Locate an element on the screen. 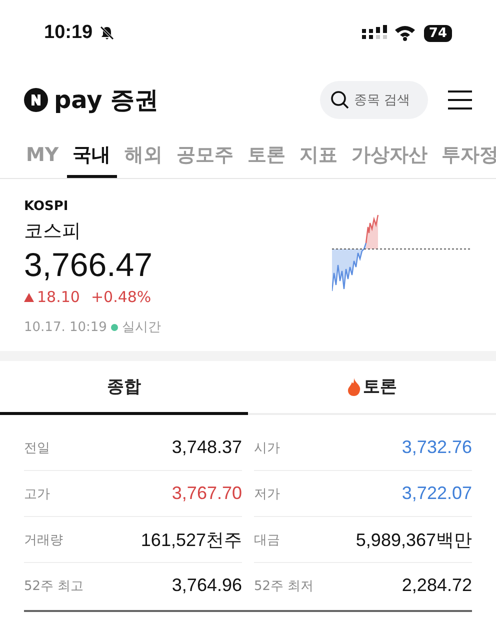 The width and height of the screenshot is (496, 626). stat-label: 저가 is located at coordinates (267, 494).